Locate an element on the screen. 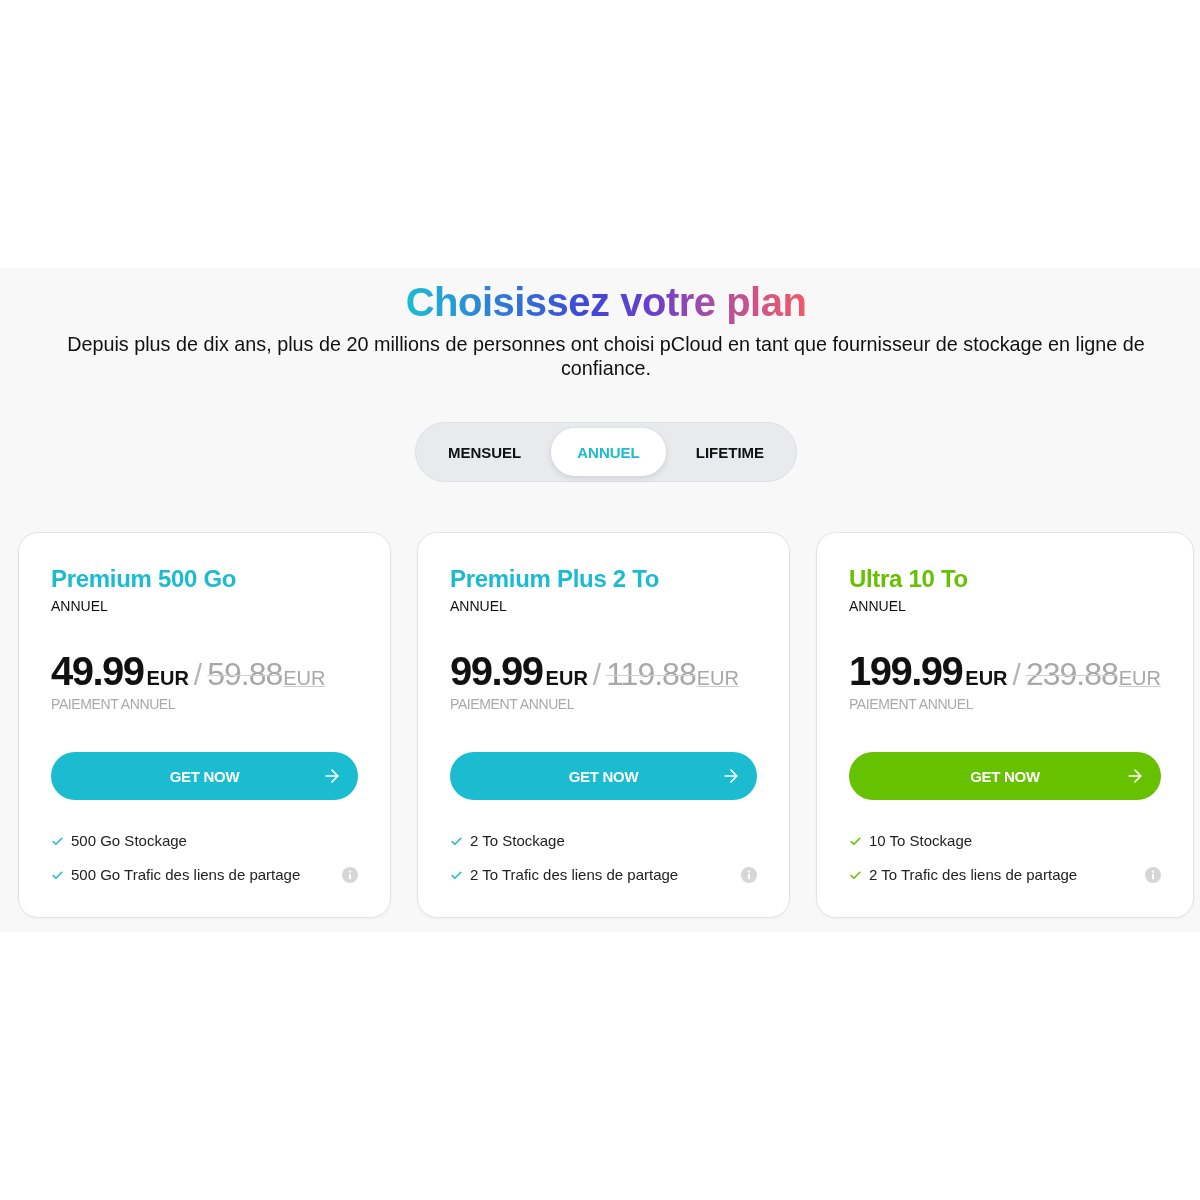 Image resolution: width=1200 pixels, height=1200 pixels. billing-tab: ANNUEL is located at coordinates (608, 452).